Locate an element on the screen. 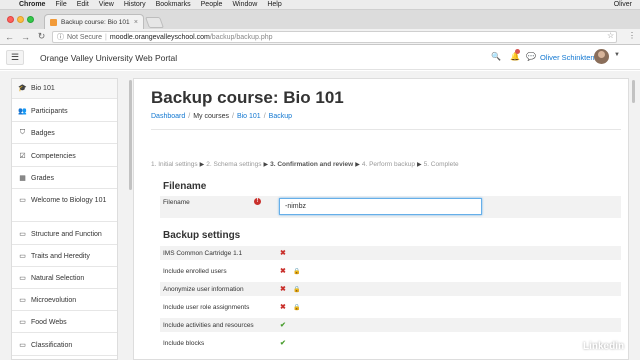 The width and height of the screenshot is (640, 360). drawer-item-course: 🎓 Bio 101 is located at coordinates (64, 89).